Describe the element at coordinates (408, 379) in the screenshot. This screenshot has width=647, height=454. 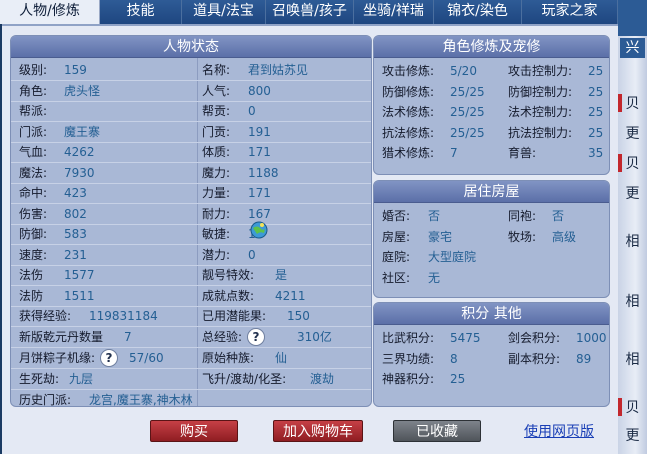
I see `info-label: 神器积分:` at that location.